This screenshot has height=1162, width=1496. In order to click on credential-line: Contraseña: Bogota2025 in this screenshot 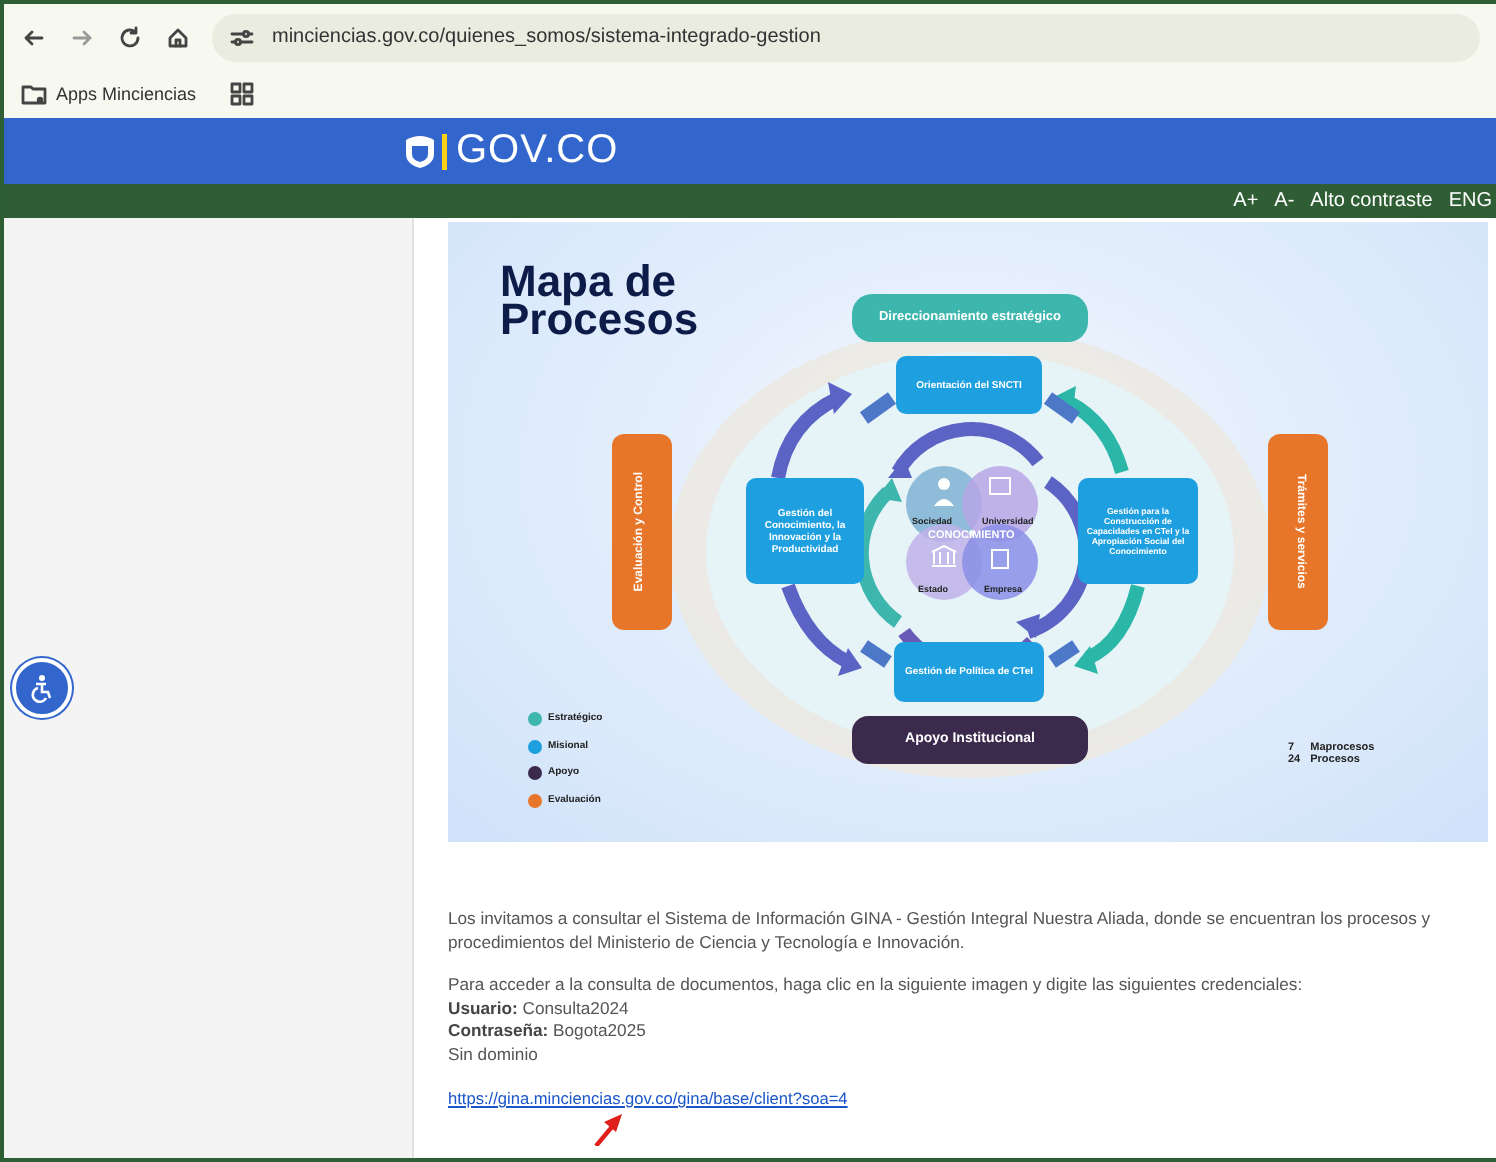, I will do `click(548, 1031)`.